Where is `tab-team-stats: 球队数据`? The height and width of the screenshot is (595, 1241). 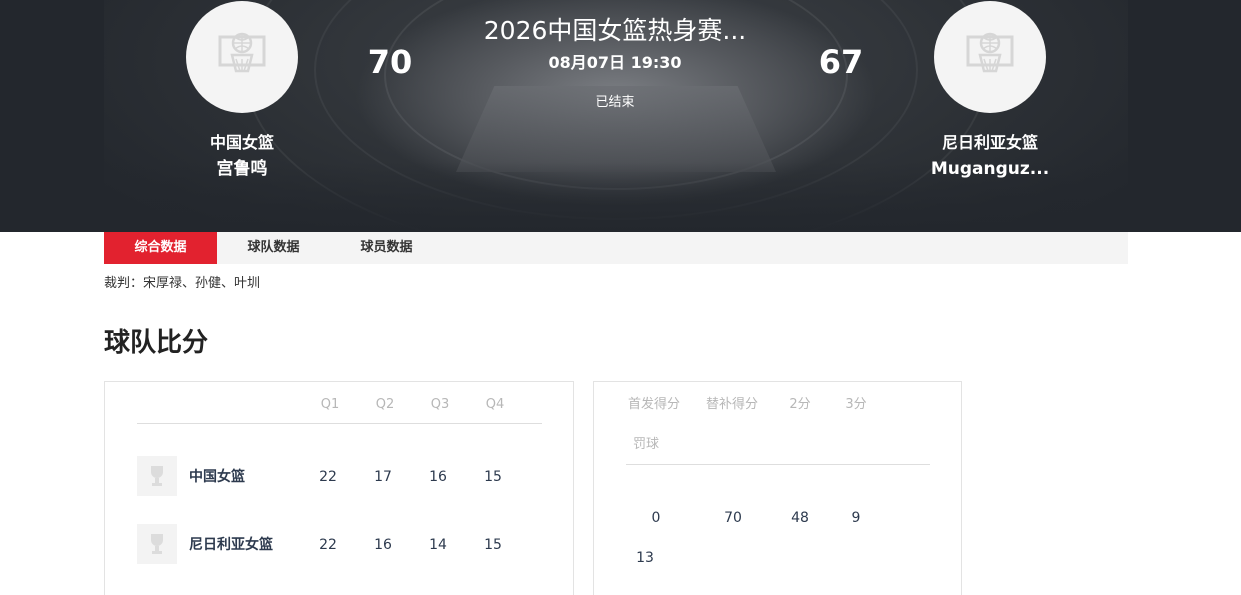
tab-team-stats: 球队数据 is located at coordinates (273, 248).